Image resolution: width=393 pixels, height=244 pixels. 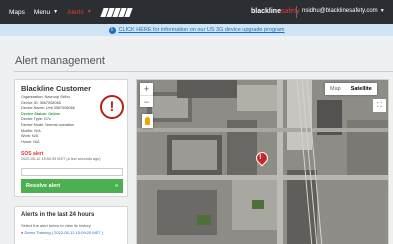 I want to click on double-chevron-right-icon: », so click(x=116, y=186).